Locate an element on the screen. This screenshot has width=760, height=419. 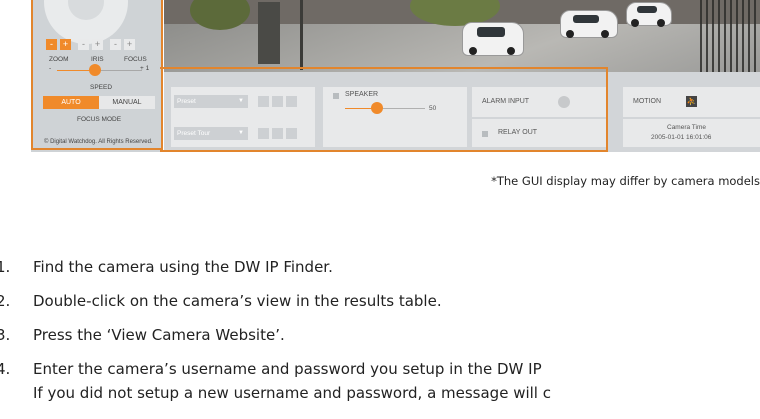
camera-time-cell: Camera Time 2005-01-01 16:01:06 is located at coordinates (691, 133).